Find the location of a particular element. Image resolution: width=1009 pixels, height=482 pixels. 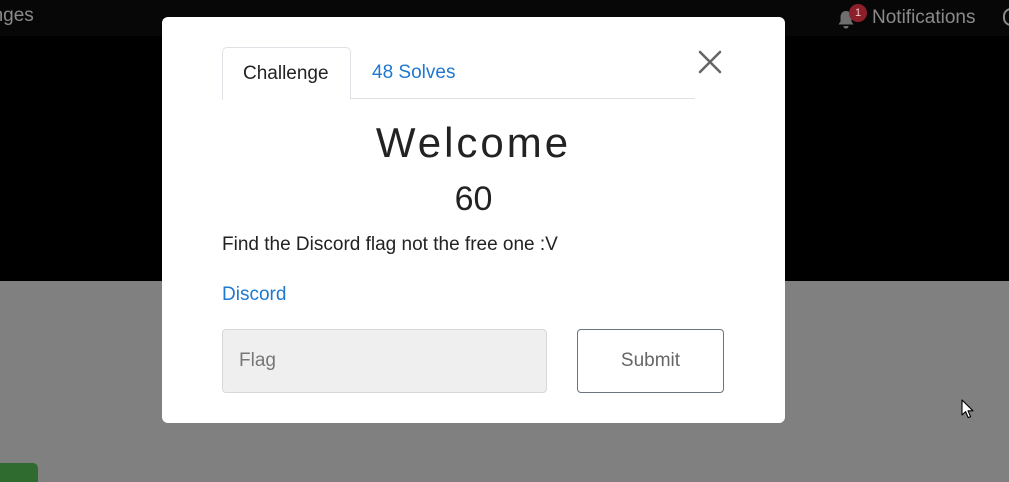

mouse-cursor-icon is located at coordinates (968, 411).